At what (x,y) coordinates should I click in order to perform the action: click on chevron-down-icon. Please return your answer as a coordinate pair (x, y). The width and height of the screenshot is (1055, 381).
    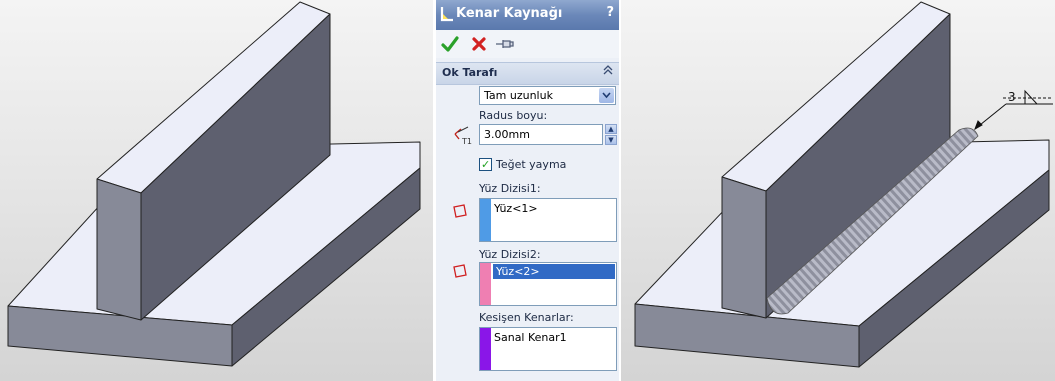
    Looking at the image, I should click on (606, 95).